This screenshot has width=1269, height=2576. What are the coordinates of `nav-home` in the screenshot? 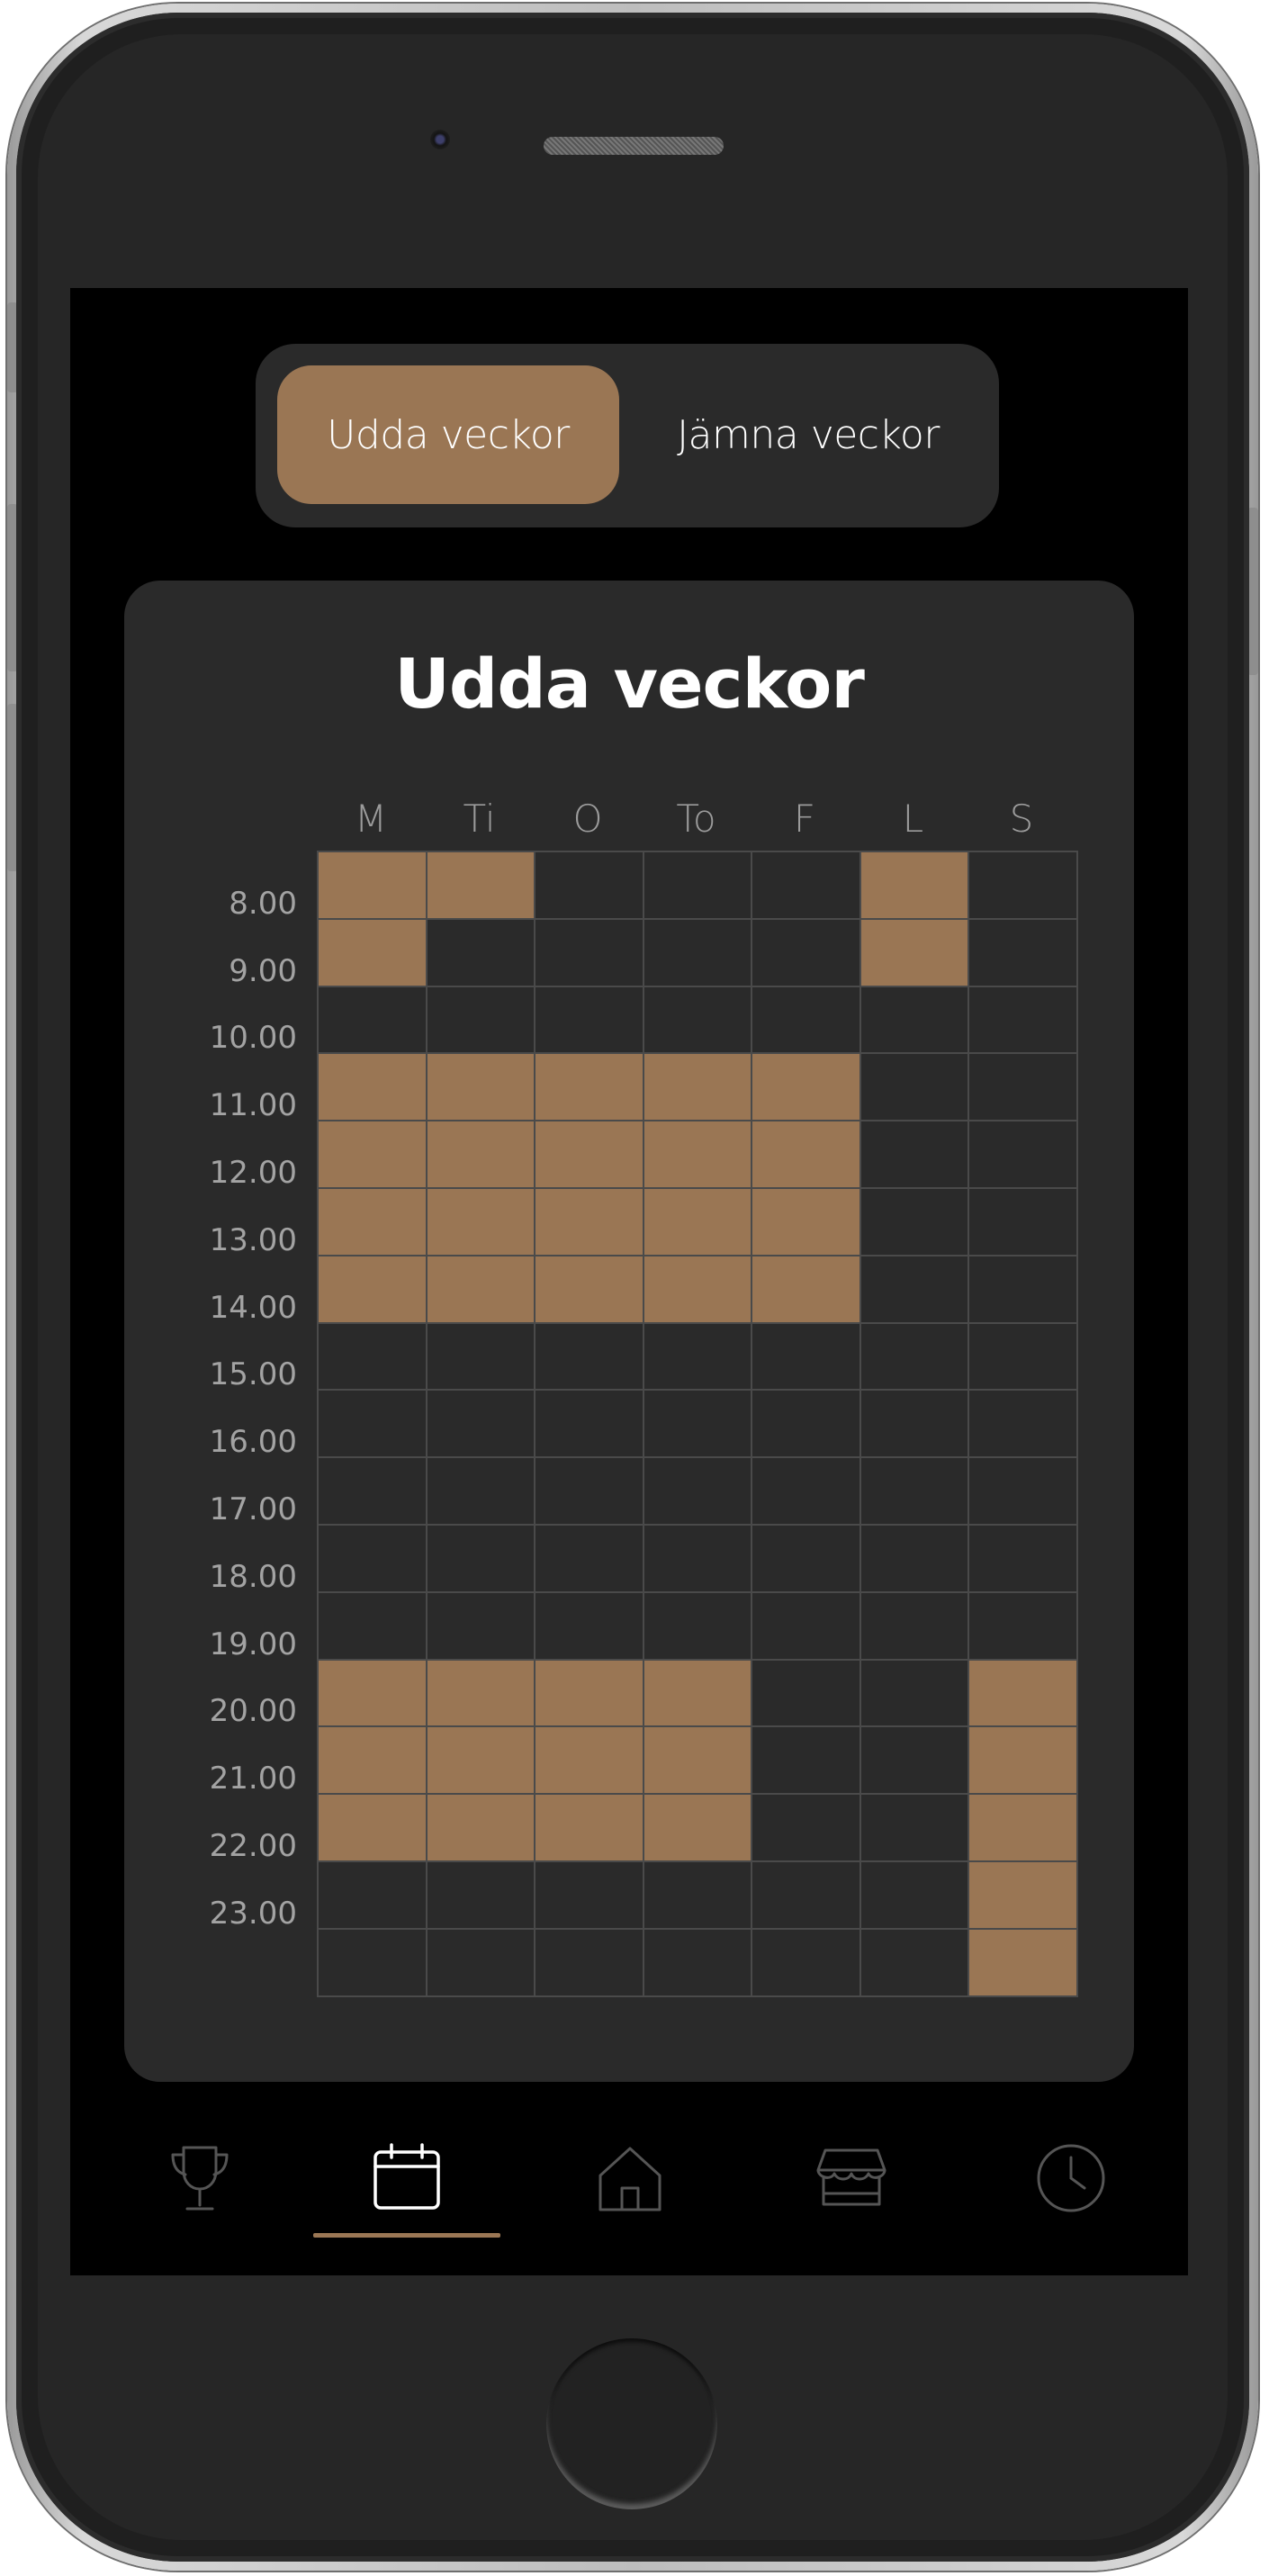 It's located at (630, 2178).